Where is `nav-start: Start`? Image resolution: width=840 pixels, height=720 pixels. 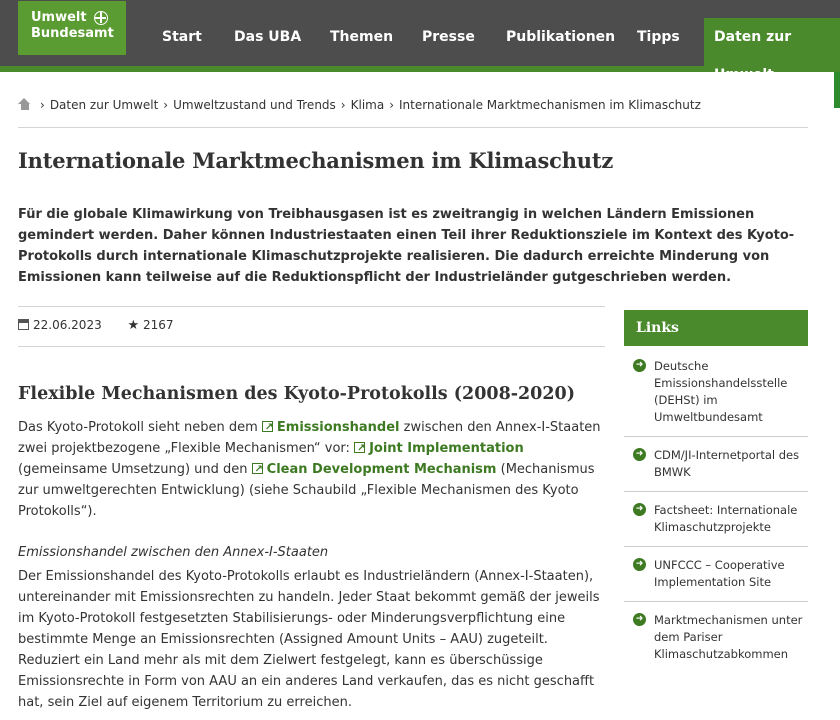
nav-start: Start is located at coordinates (182, 33).